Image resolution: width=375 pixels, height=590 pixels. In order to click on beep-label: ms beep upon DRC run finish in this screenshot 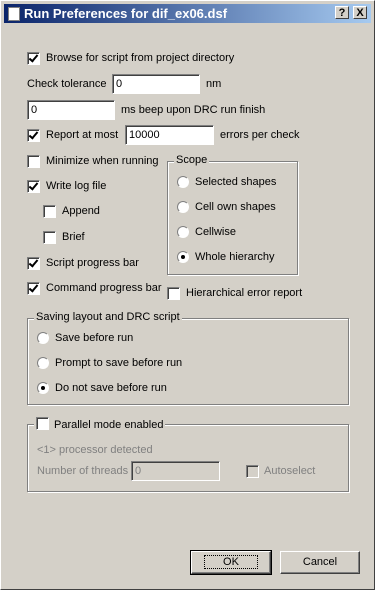, I will do `click(193, 110)`.